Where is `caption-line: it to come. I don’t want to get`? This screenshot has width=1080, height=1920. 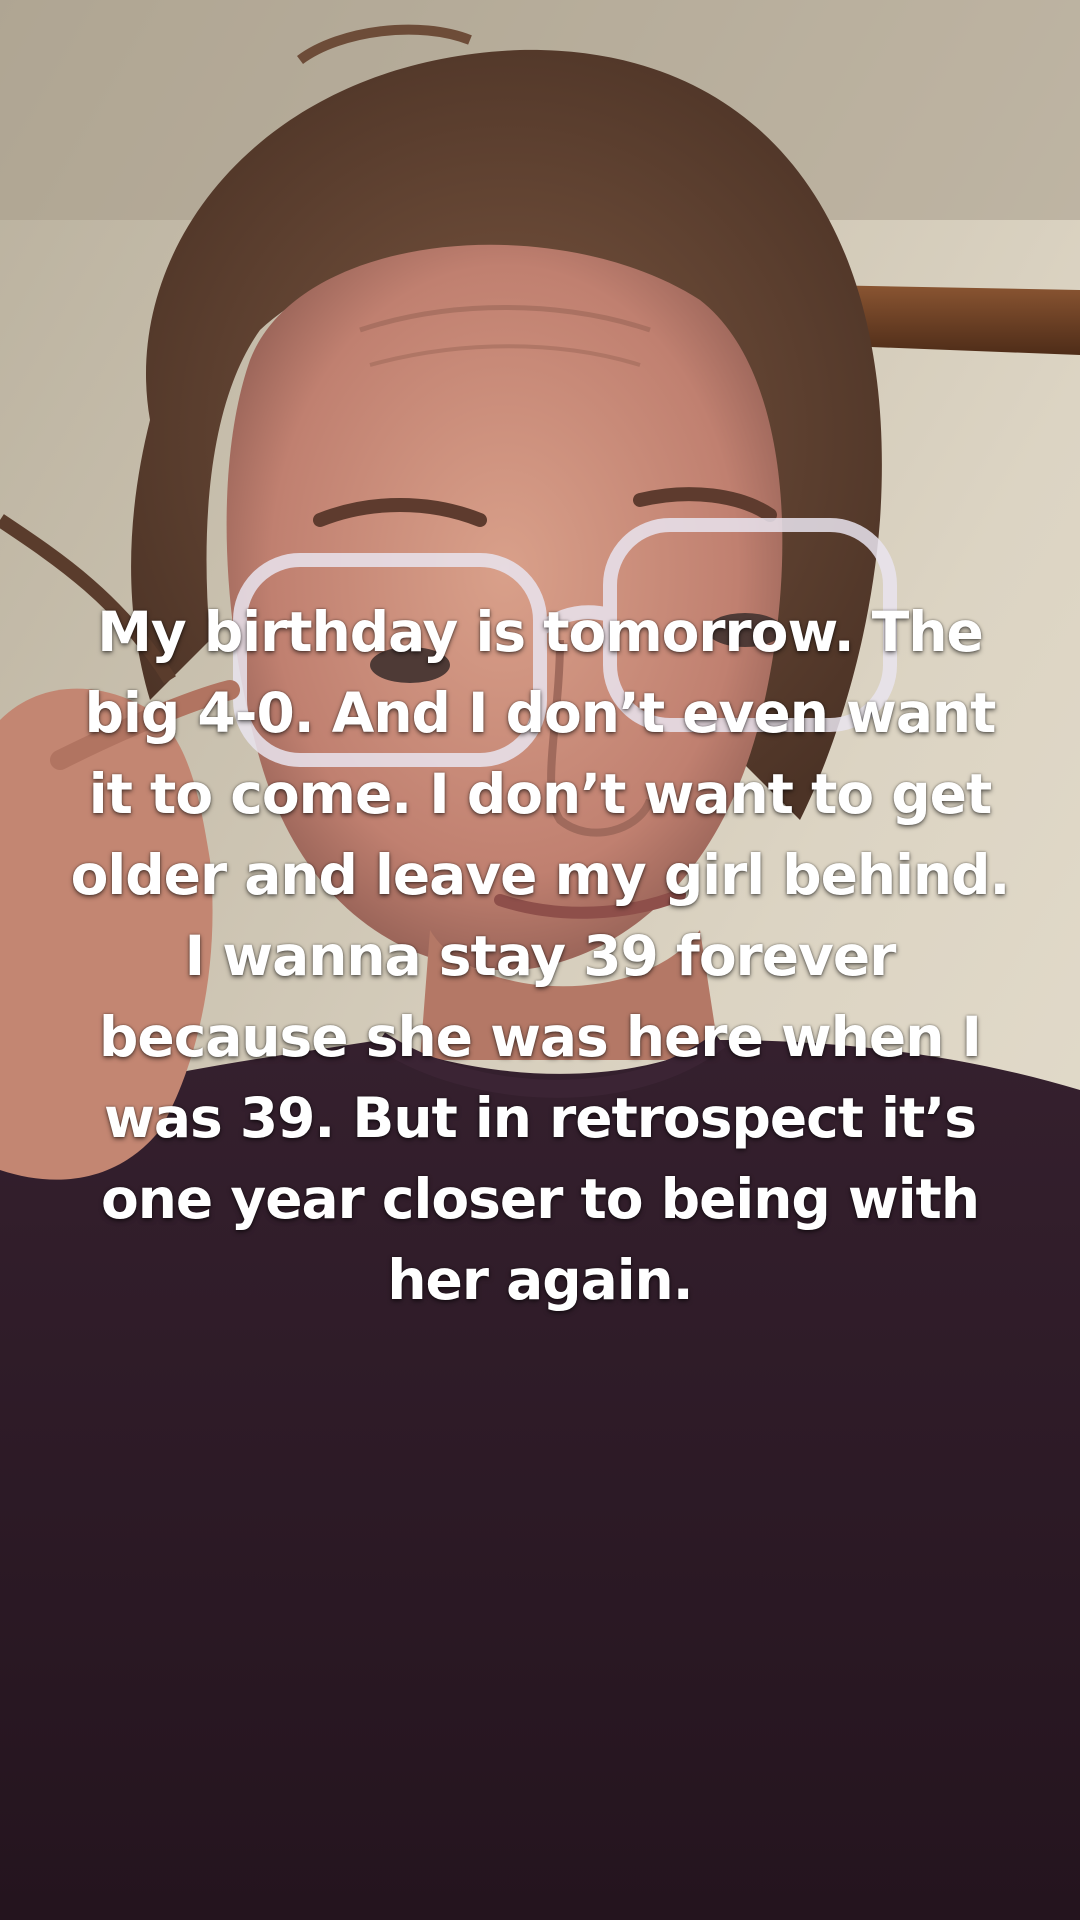
caption-line: it to come. I don’t want to get is located at coordinates (540, 794).